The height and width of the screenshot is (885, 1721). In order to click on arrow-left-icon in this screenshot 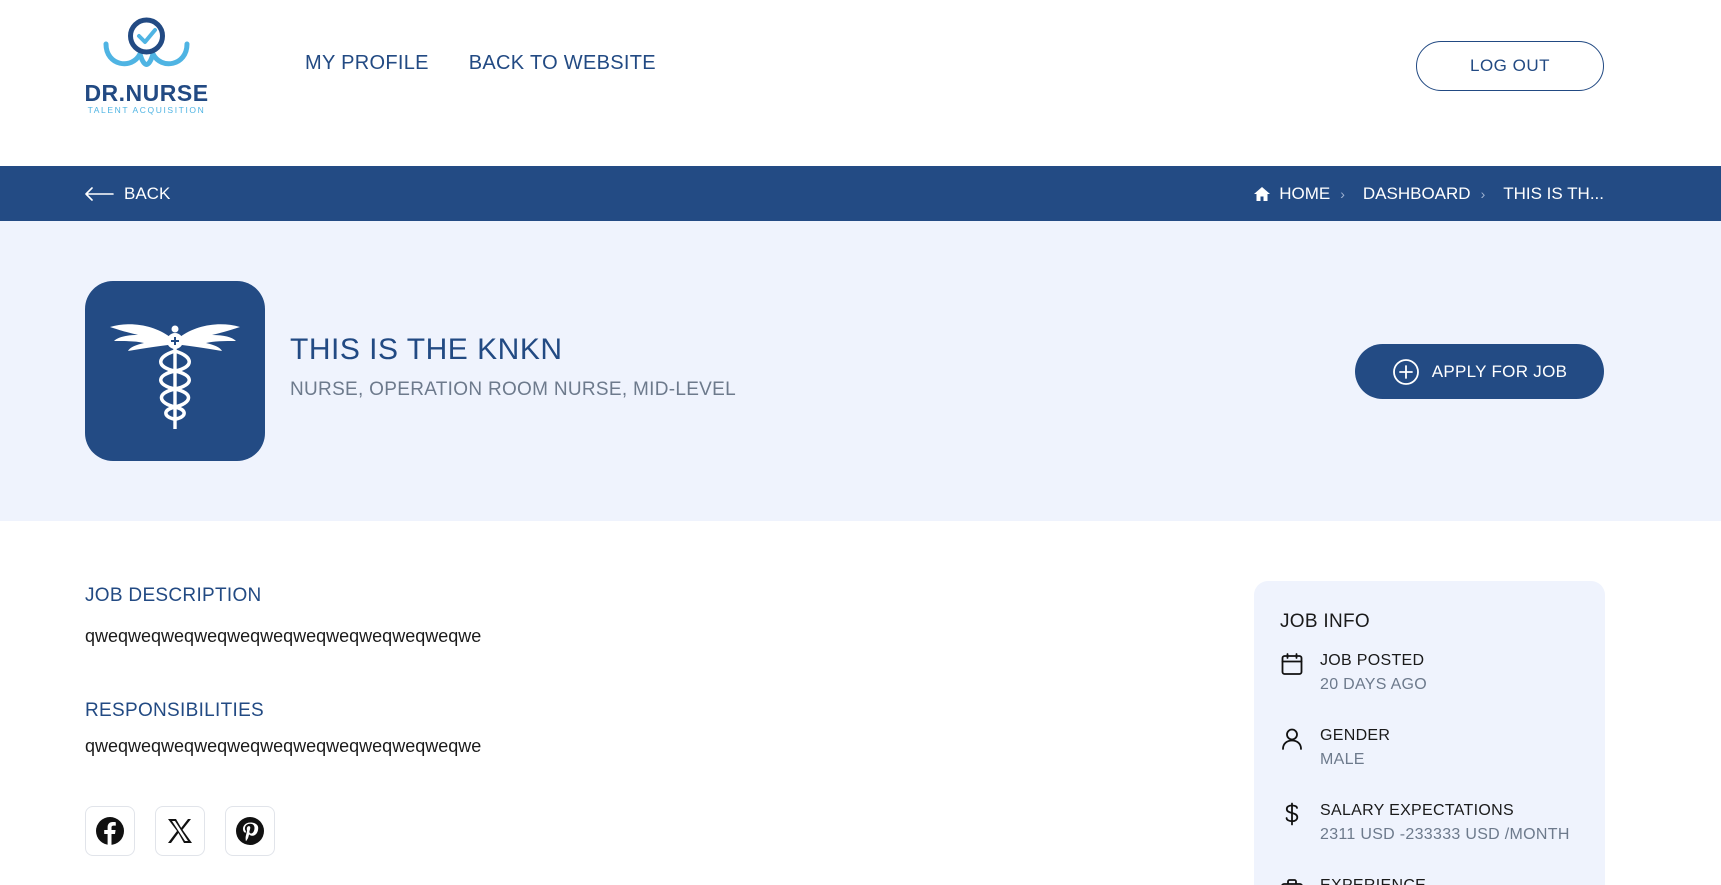, I will do `click(99, 193)`.